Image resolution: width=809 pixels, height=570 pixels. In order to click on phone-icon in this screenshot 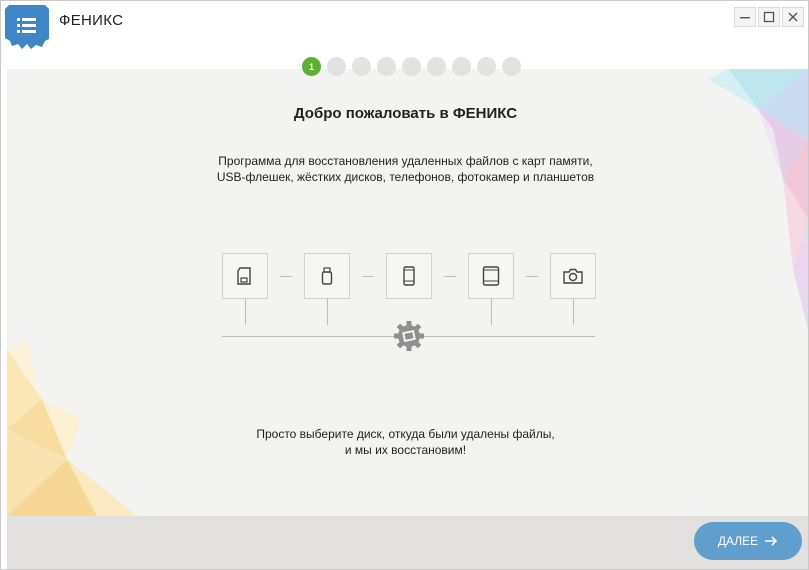, I will do `click(409, 276)`.